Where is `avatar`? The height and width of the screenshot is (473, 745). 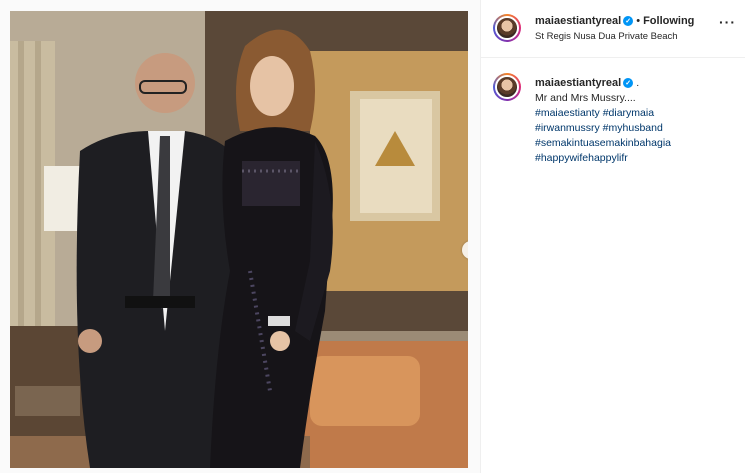 avatar is located at coordinates (507, 28).